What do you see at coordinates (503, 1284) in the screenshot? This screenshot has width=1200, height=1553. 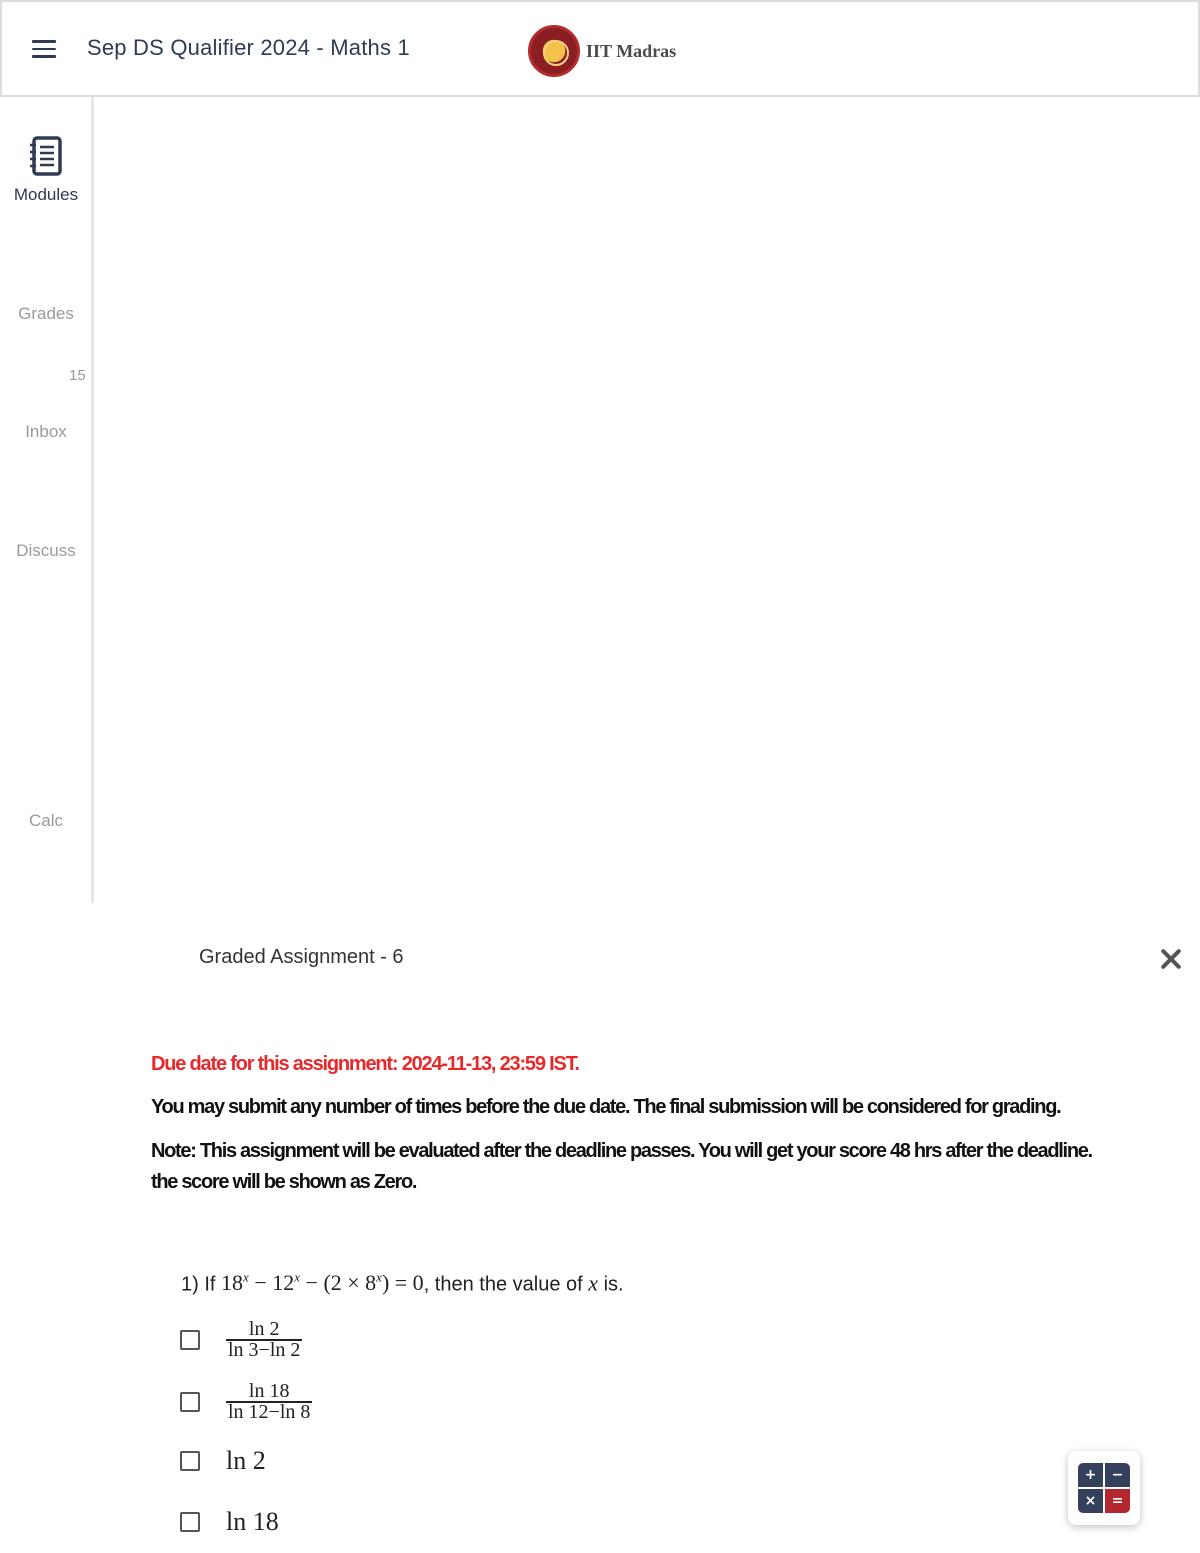 I see `question-middle: , then the value of` at bounding box center [503, 1284].